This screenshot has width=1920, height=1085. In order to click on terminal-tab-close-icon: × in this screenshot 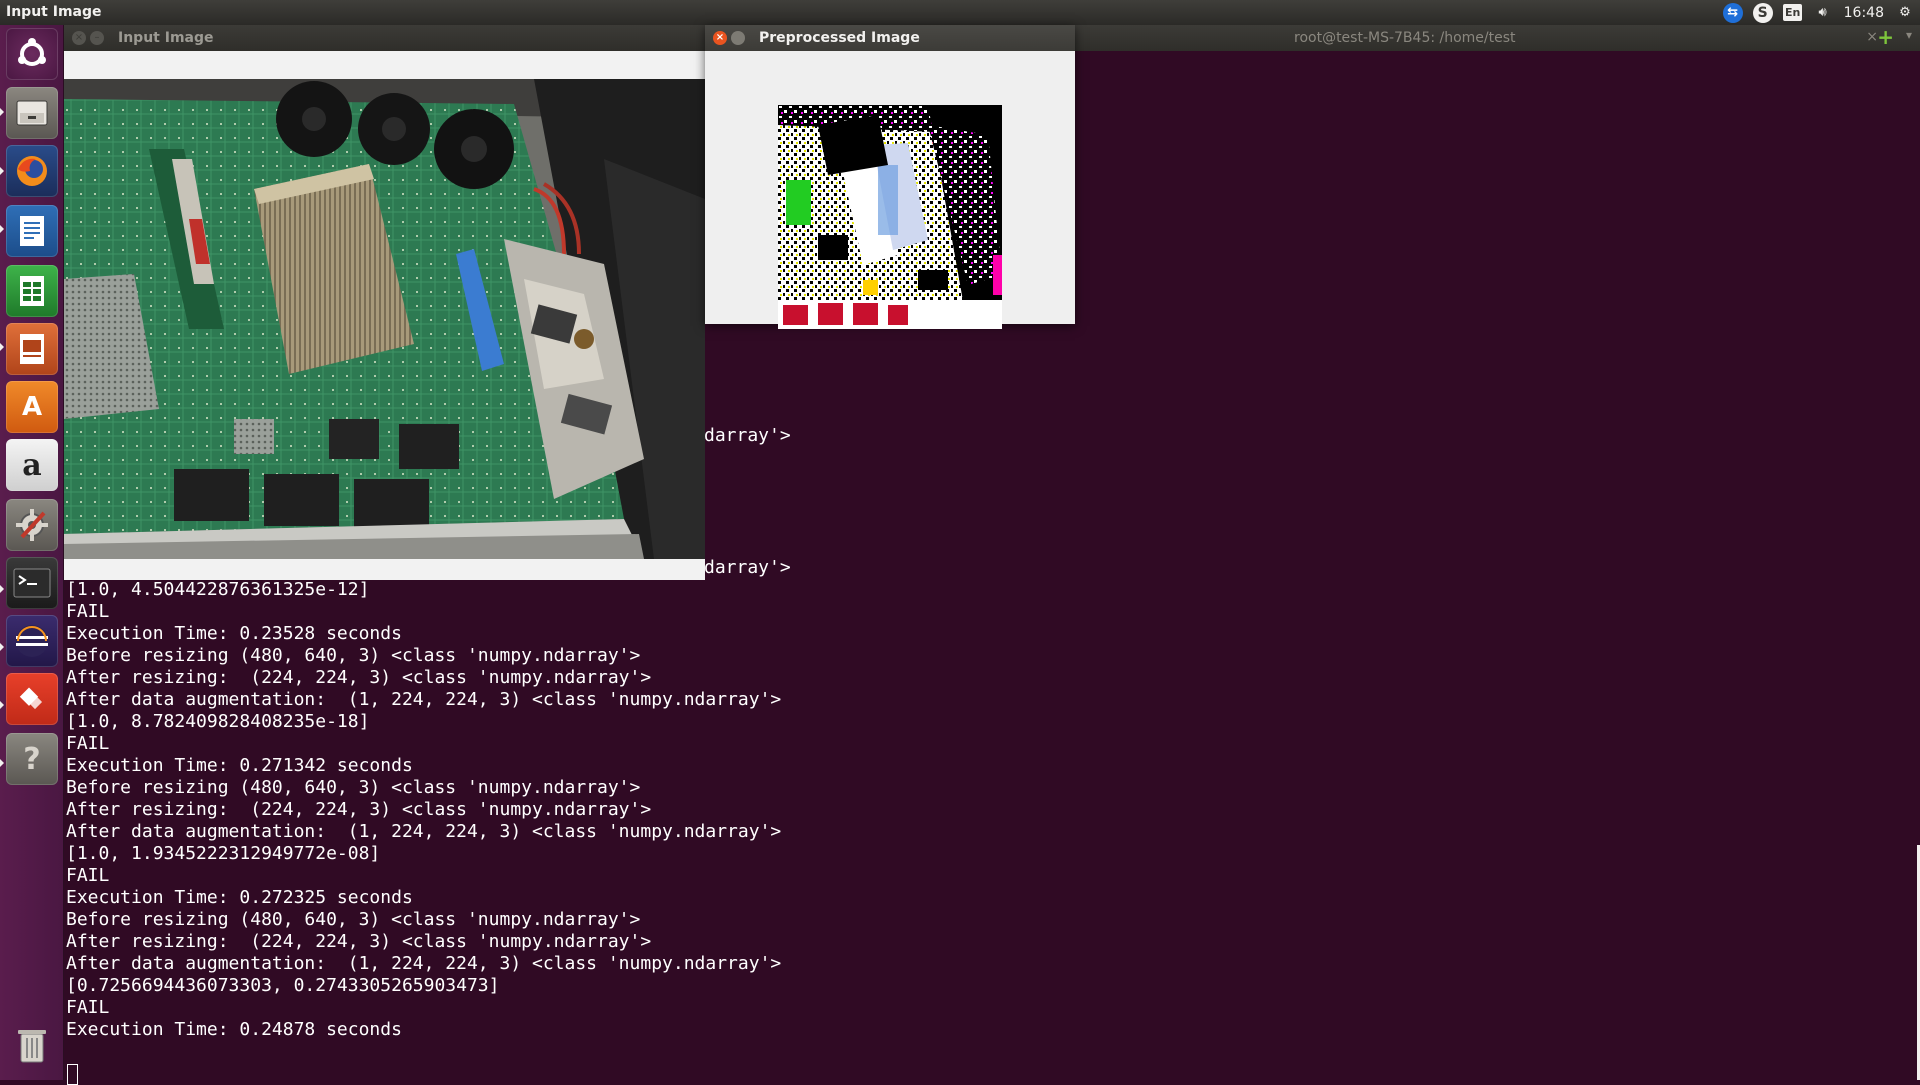, I will do `click(1872, 37)`.